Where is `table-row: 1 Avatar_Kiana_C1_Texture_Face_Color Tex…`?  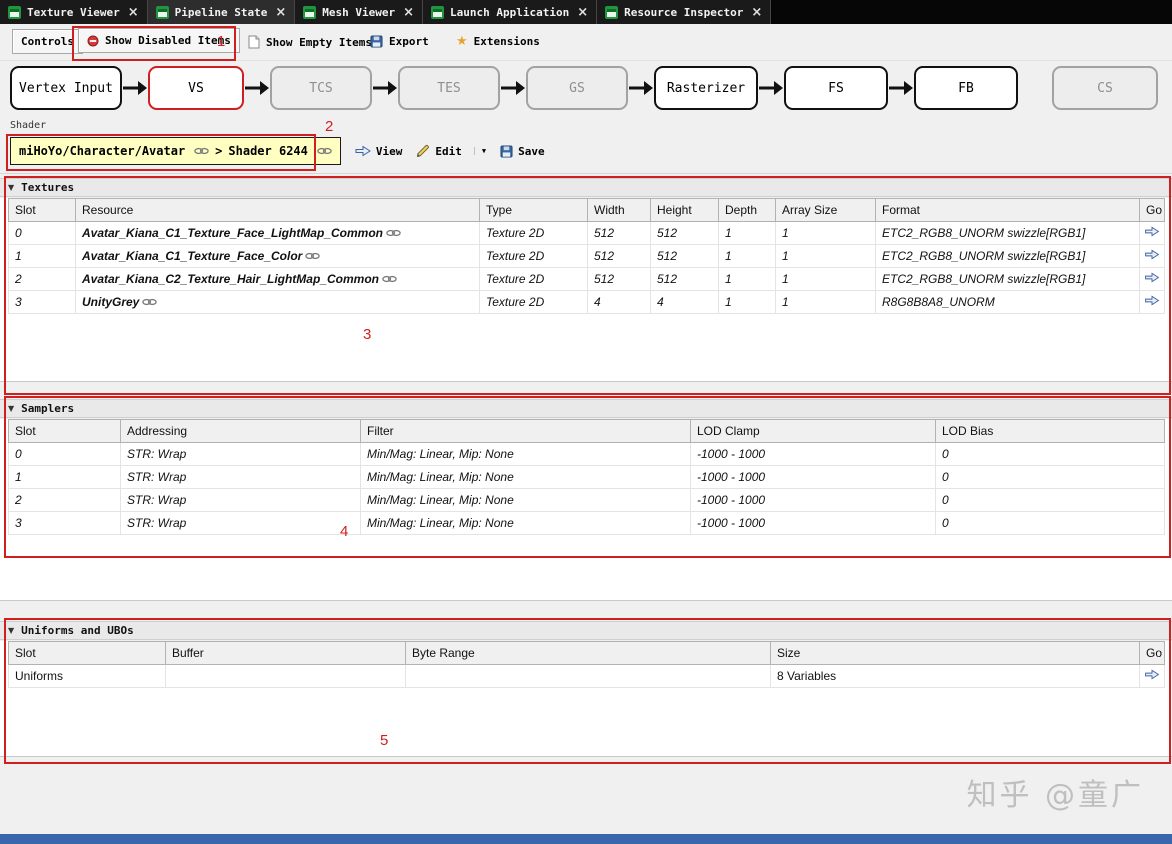 table-row: 1 Avatar_Kiana_C1_Texture_Face_Color Tex… is located at coordinates (586, 256).